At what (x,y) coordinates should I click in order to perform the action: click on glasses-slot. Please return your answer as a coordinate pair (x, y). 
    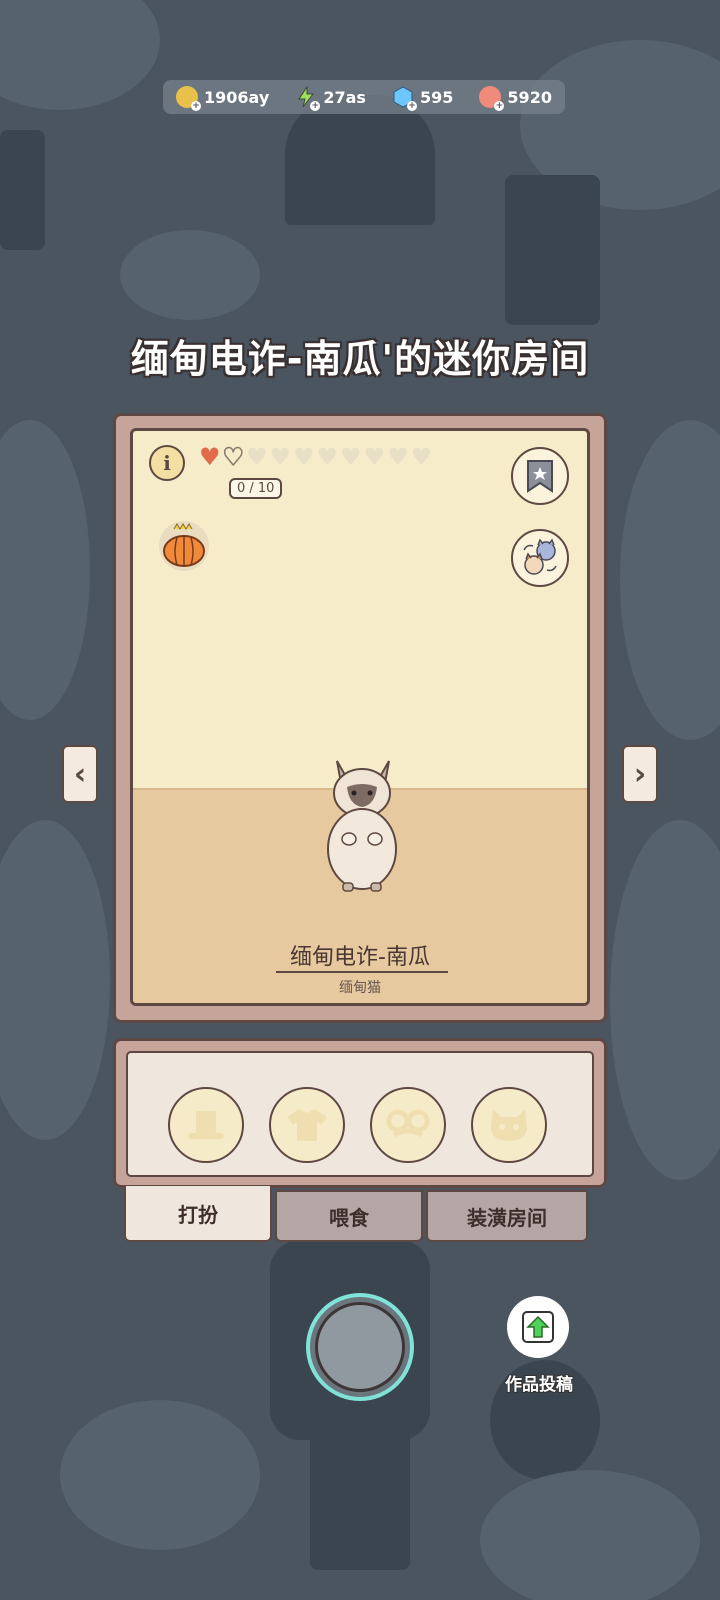
    Looking at the image, I should click on (408, 1125).